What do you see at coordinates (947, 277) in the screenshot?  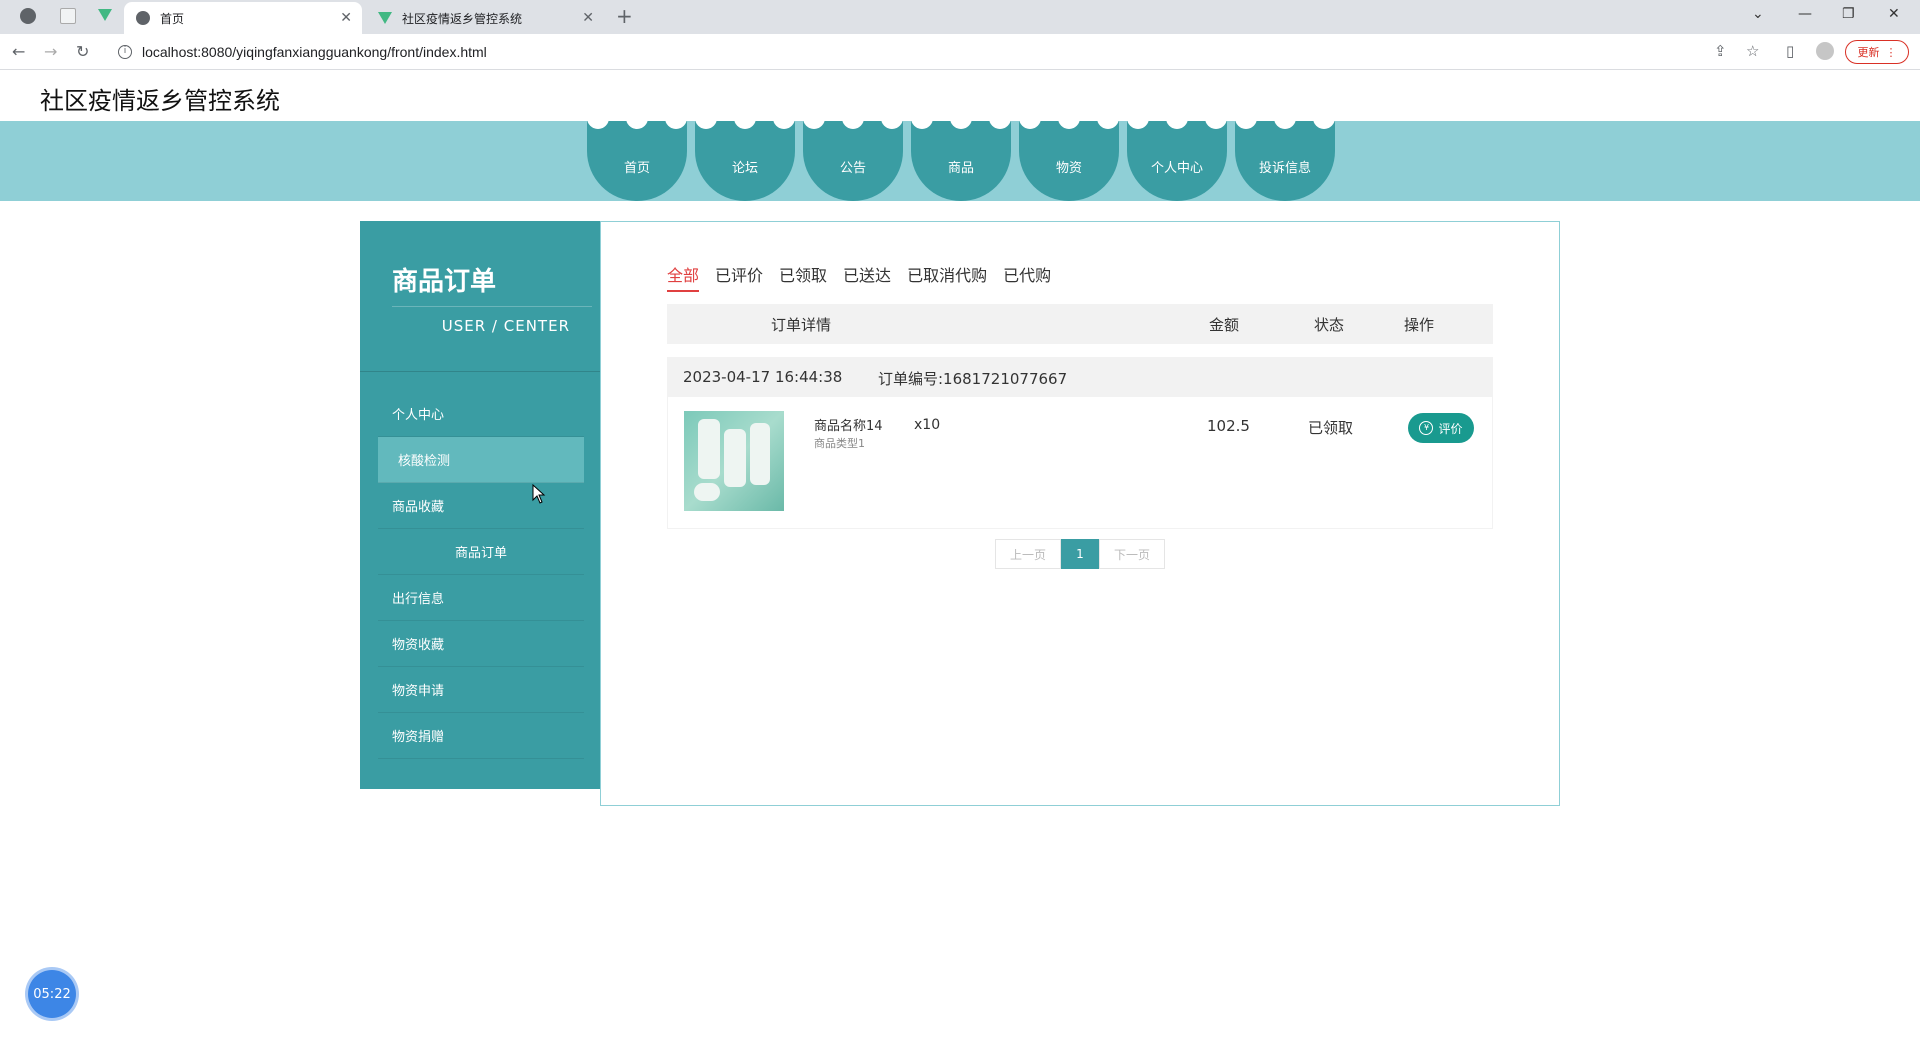 I see `tab-proxy-cancelled: 已取消代购` at bounding box center [947, 277].